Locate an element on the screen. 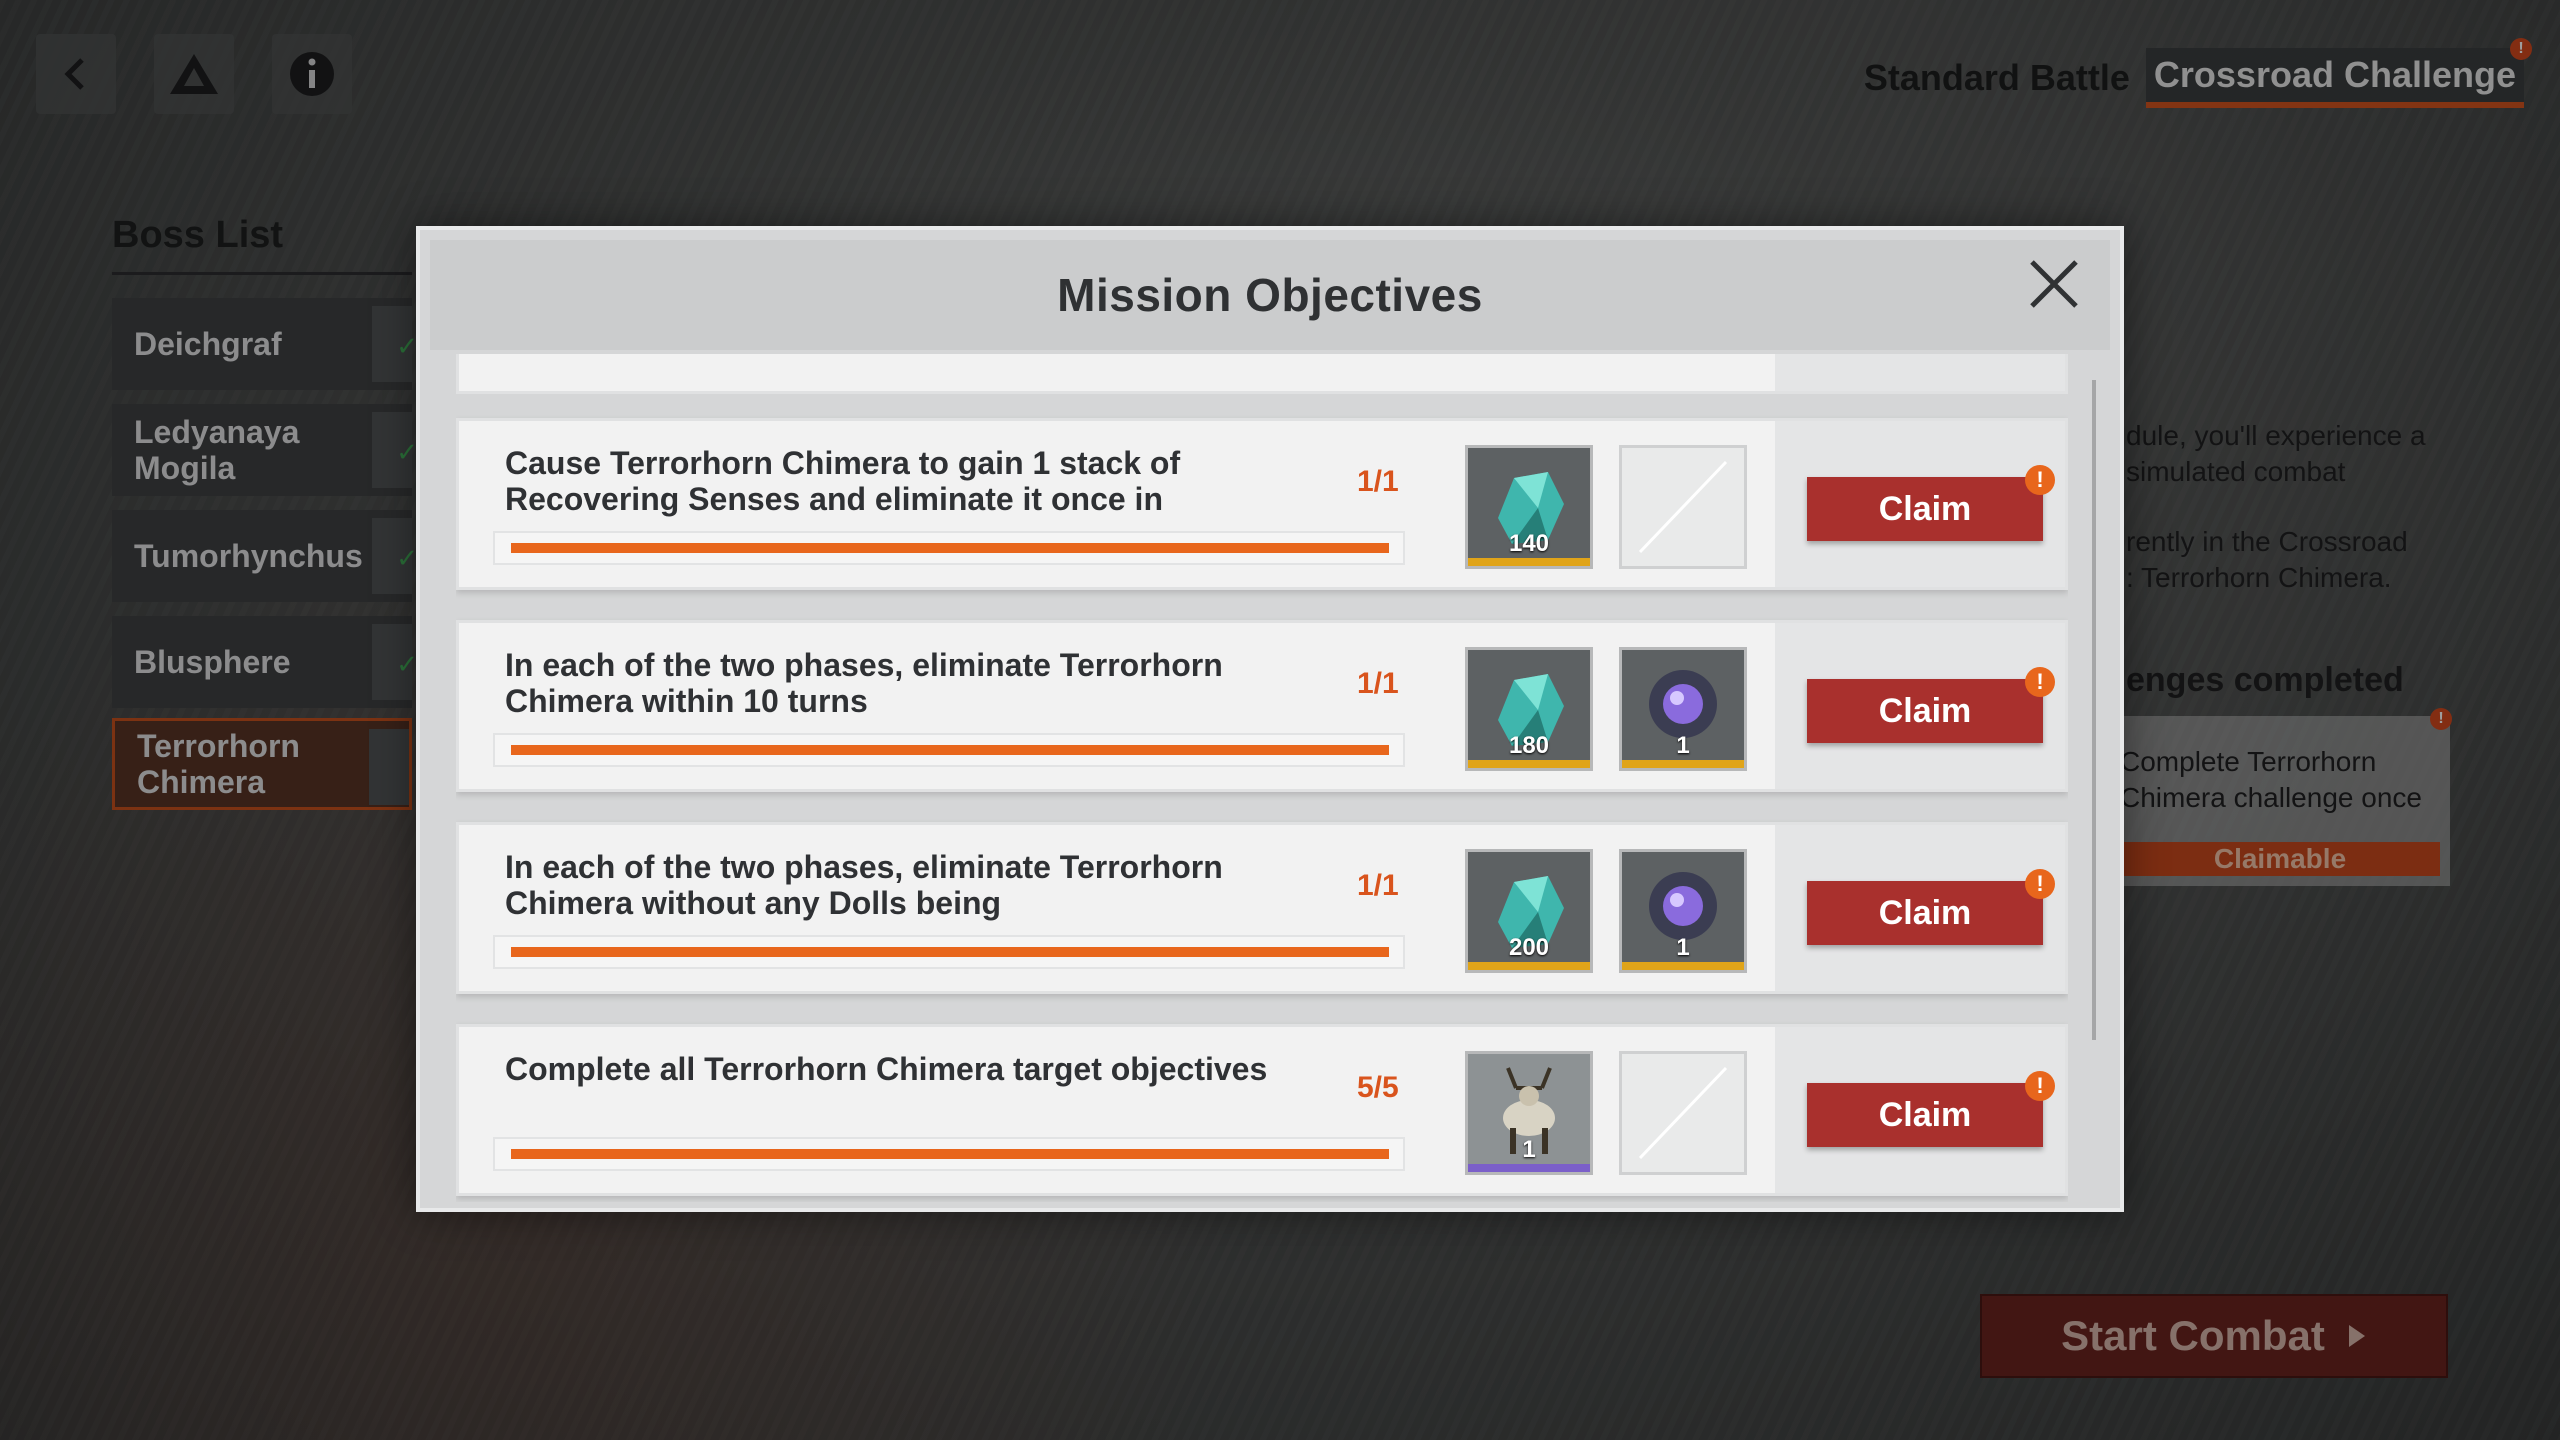 The height and width of the screenshot is (1440, 2560). close-button is located at coordinates (2054, 284).